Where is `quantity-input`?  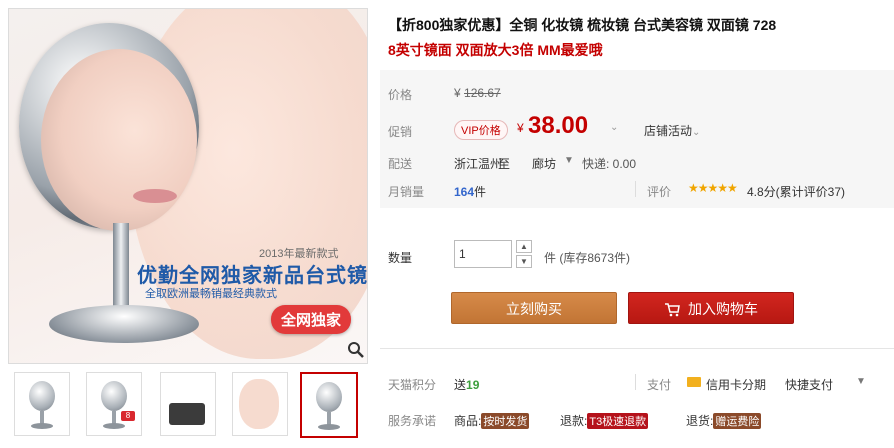
quantity-input is located at coordinates (483, 254).